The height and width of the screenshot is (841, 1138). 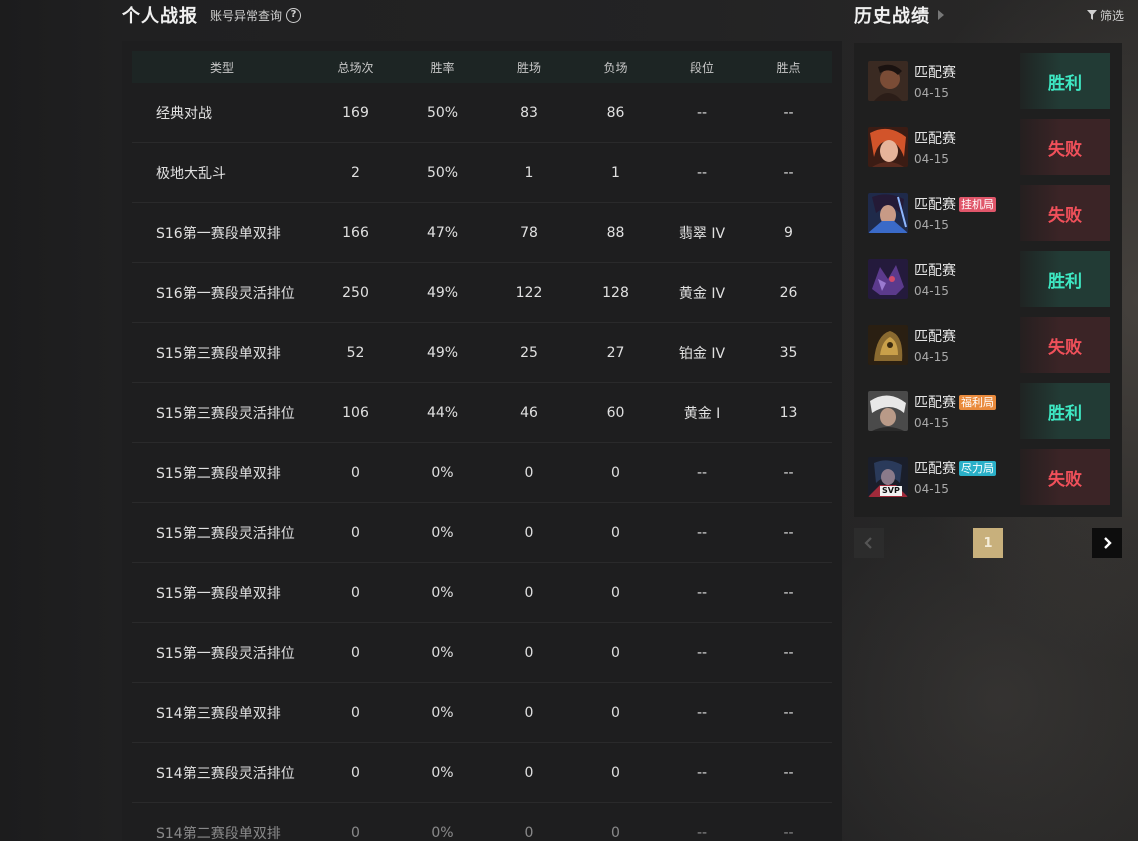 What do you see at coordinates (442, 412) in the screenshot?
I see `row-winrate: 44%` at bounding box center [442, 412].